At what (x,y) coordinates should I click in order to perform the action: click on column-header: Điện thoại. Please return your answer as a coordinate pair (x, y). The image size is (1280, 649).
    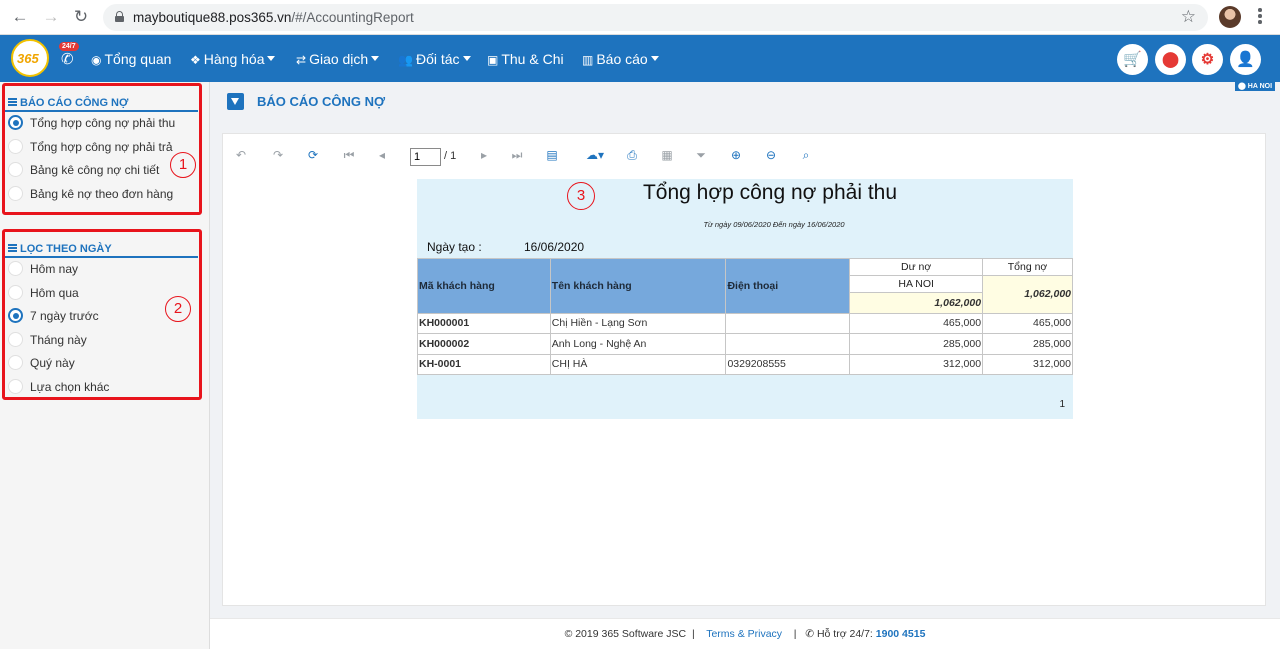
    Looking at the image, I should click on (788, 286).